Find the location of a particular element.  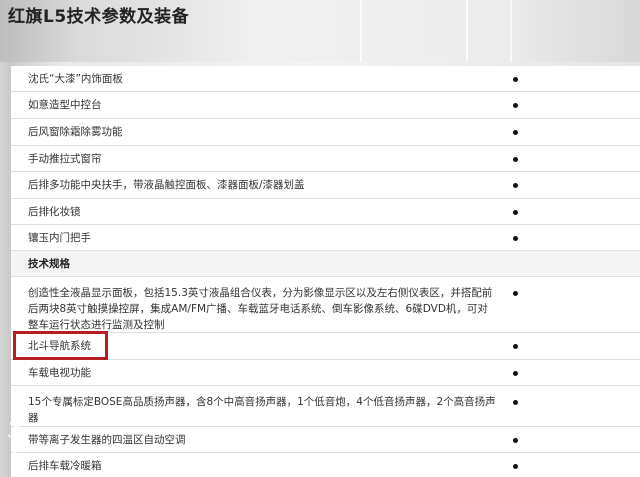

page-title: 红旗L5技术参数及装备 is located at coordinates (99, 17).